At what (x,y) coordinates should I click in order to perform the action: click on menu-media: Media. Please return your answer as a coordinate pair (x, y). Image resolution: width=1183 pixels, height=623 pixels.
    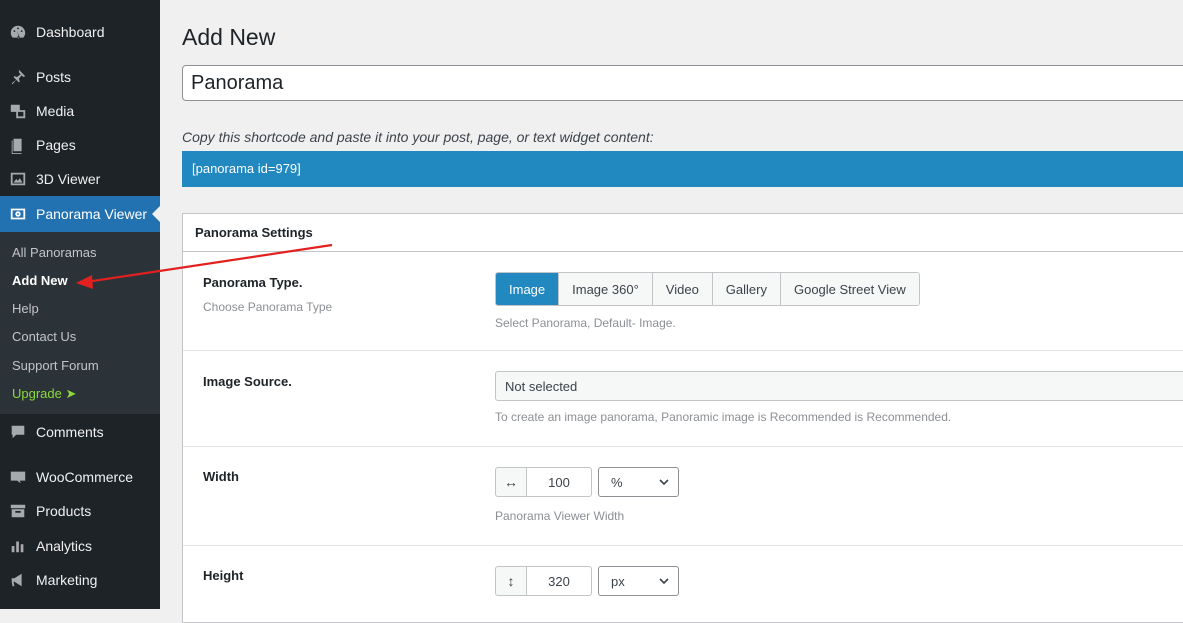
    Looking at the image, I should click on (80, 111).